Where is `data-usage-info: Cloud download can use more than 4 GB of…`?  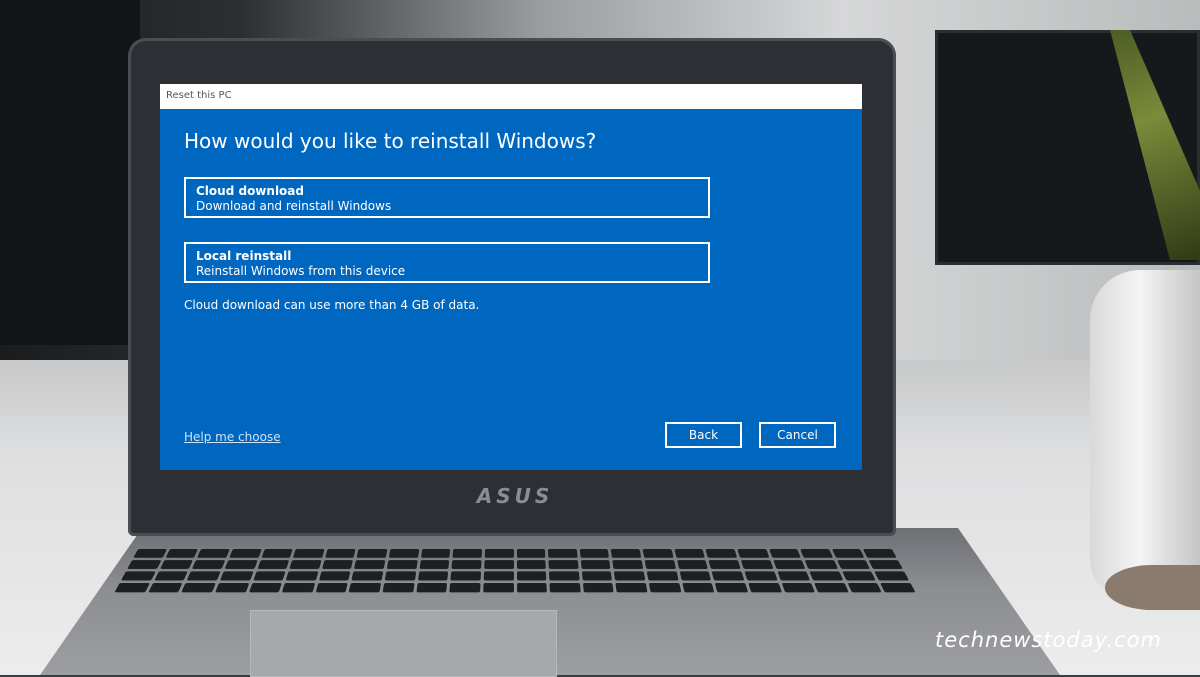 data-usage-info: Cloud download can use more than 4 GB of… is located at coordinates (331, 305).